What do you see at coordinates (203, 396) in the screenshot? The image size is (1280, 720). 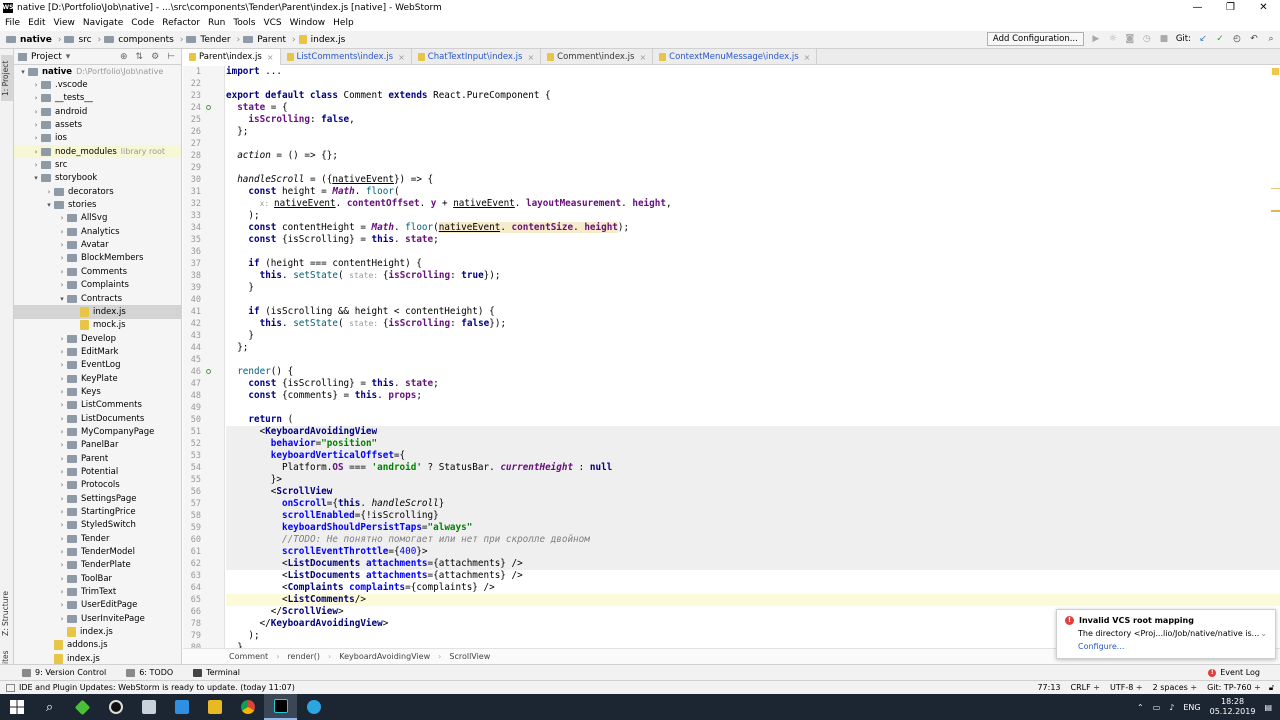 I see `line-number: 48` at bounding box center [203, 396].